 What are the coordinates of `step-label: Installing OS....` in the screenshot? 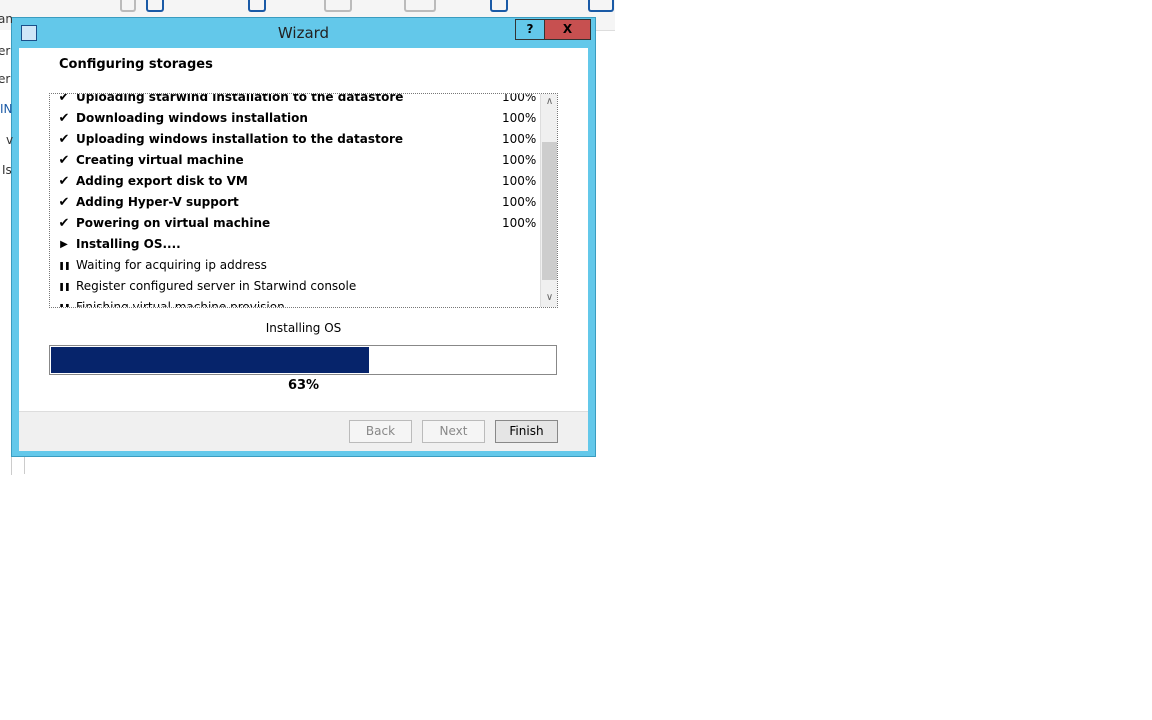 It's located at (128, 244).